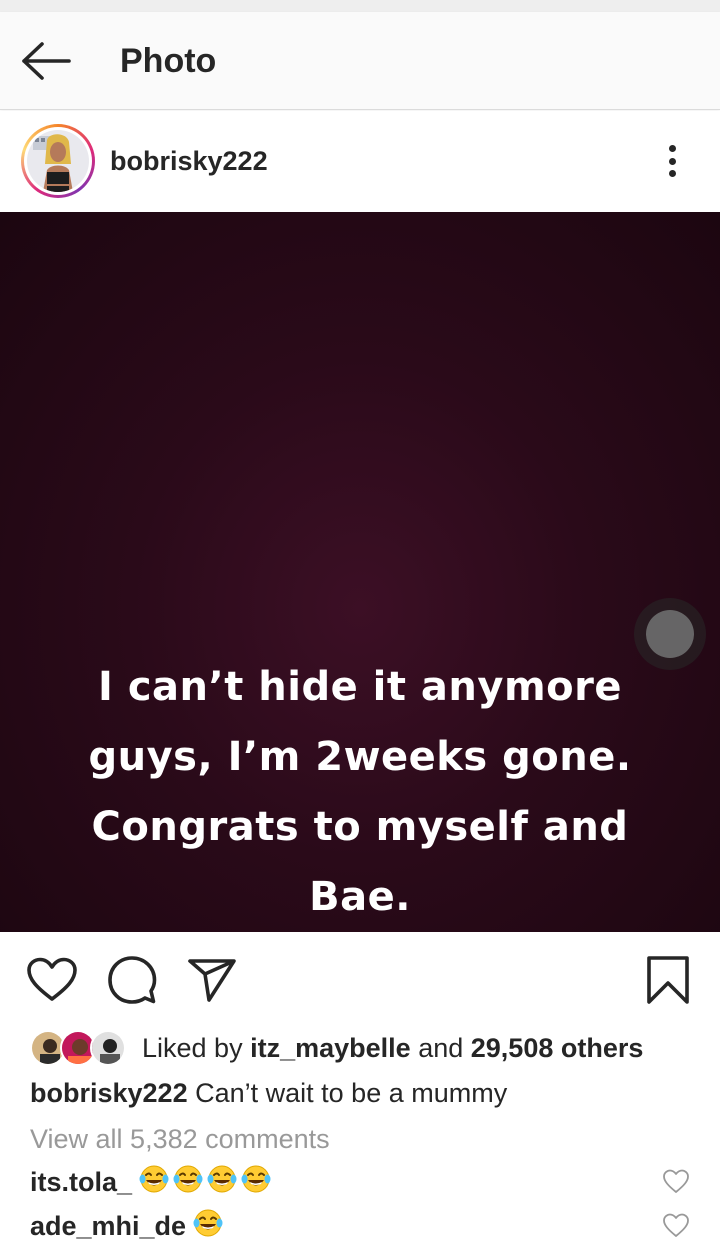 This screenshot has height=1243, width=720. What do you see at coordinates (168, 61) in the screenshot?
I see `page-title: Photo` at bounding box center [168, 61].